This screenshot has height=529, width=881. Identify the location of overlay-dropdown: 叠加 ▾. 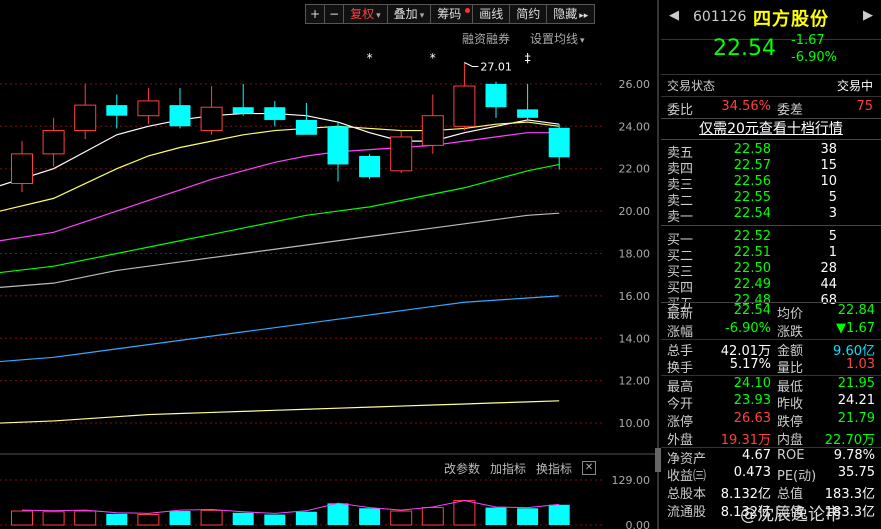
(409, 14).